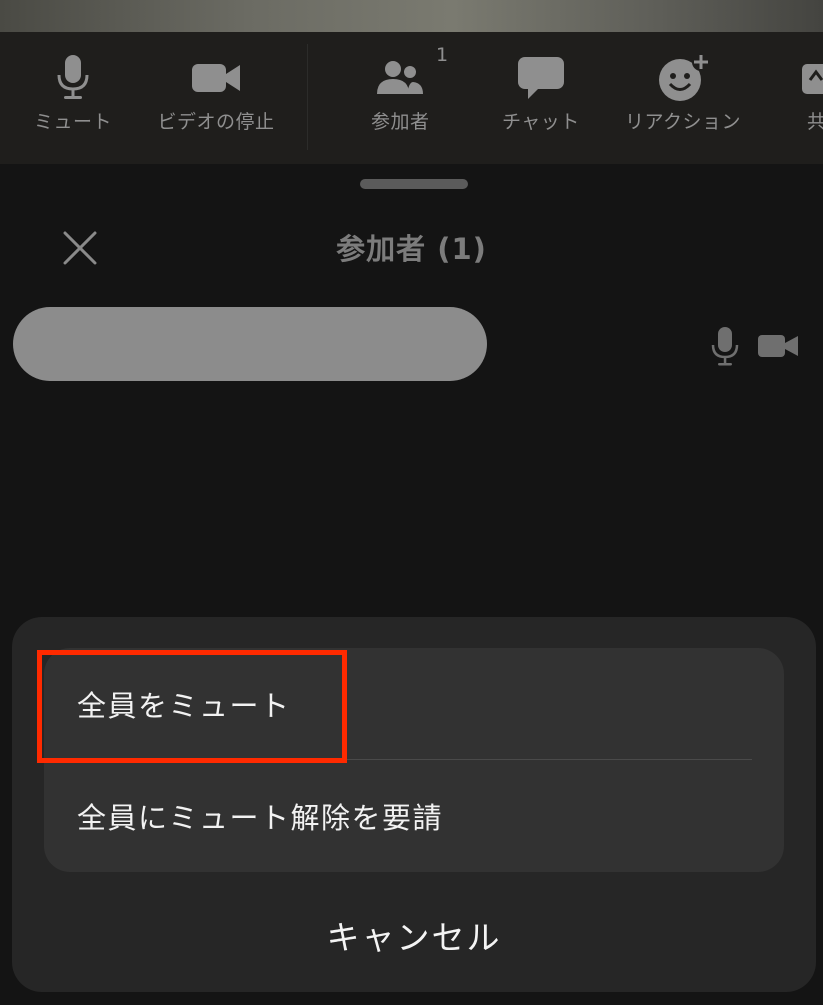 Image resolution: width=823 pixels, height=1005 pixels. What do you see at coordinates (250, 344) in the screenshot?
I see `participant-name-redacted` at bounding box center [250, 344].